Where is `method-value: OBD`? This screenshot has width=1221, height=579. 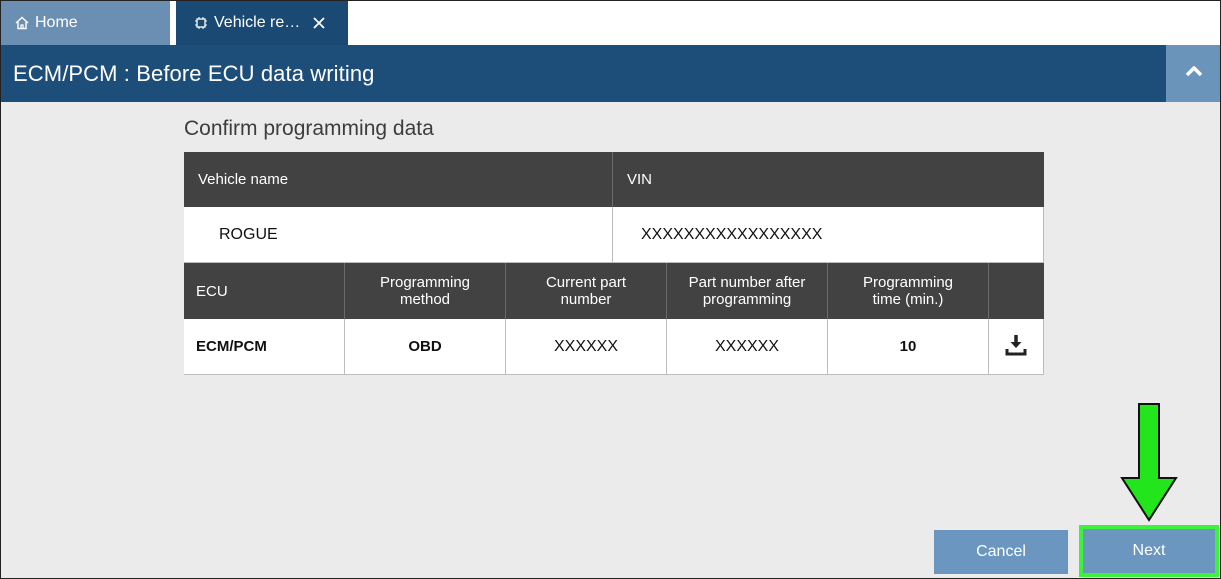 method-value: OBD is located at coordinates (425, 347).